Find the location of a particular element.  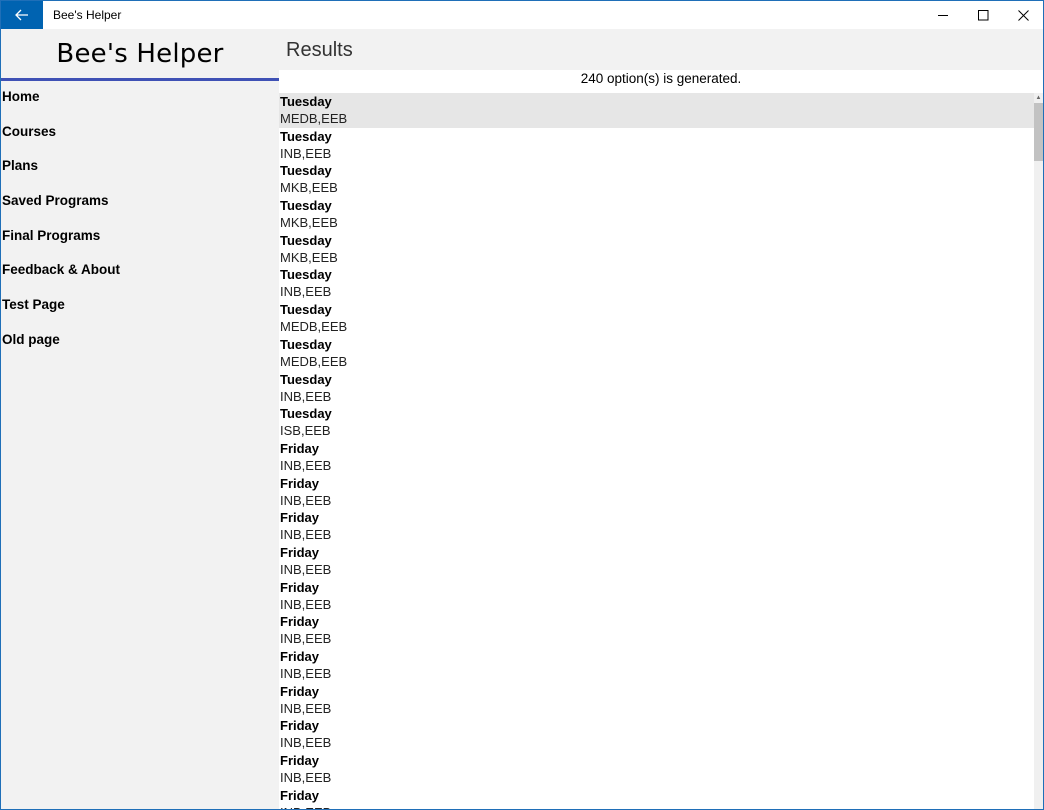

page-title: Results is located at coordinates (319, 50).